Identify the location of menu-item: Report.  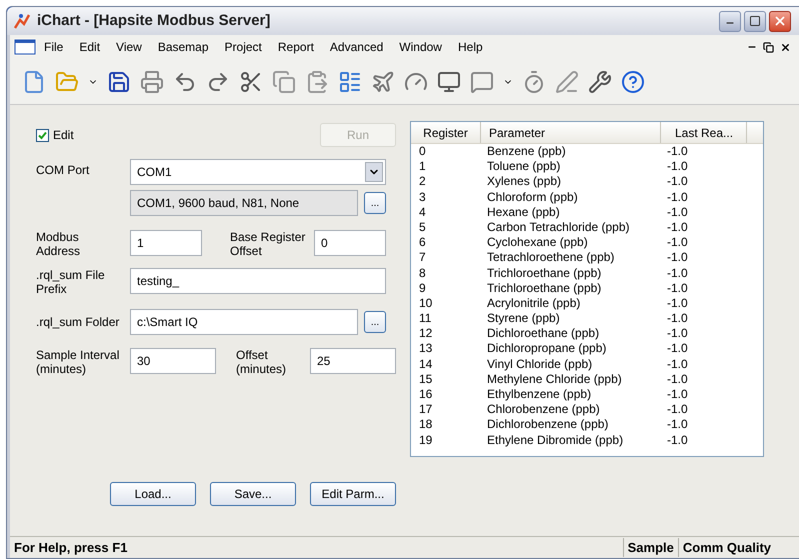
(296, 47).